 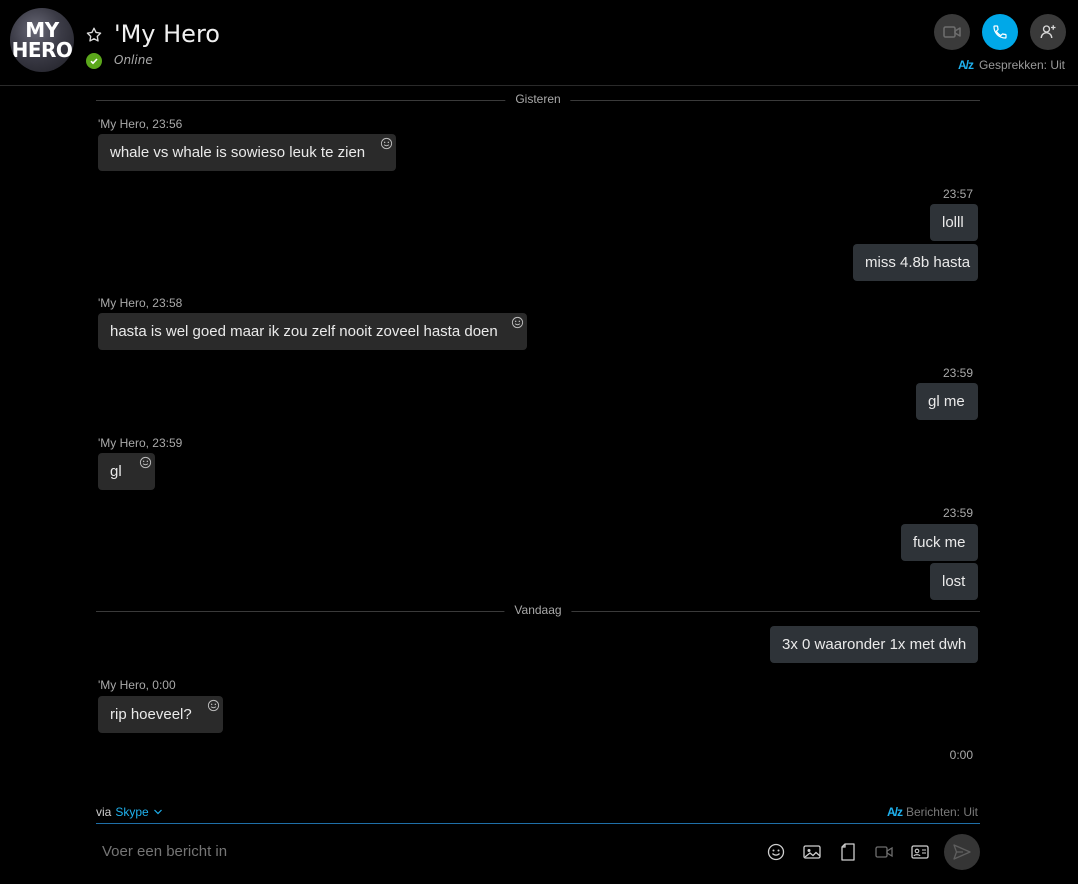 What do you see at coordinates (104, 812) in the screenshot?
I see `via-label: via` at bounding box center [104, 812].